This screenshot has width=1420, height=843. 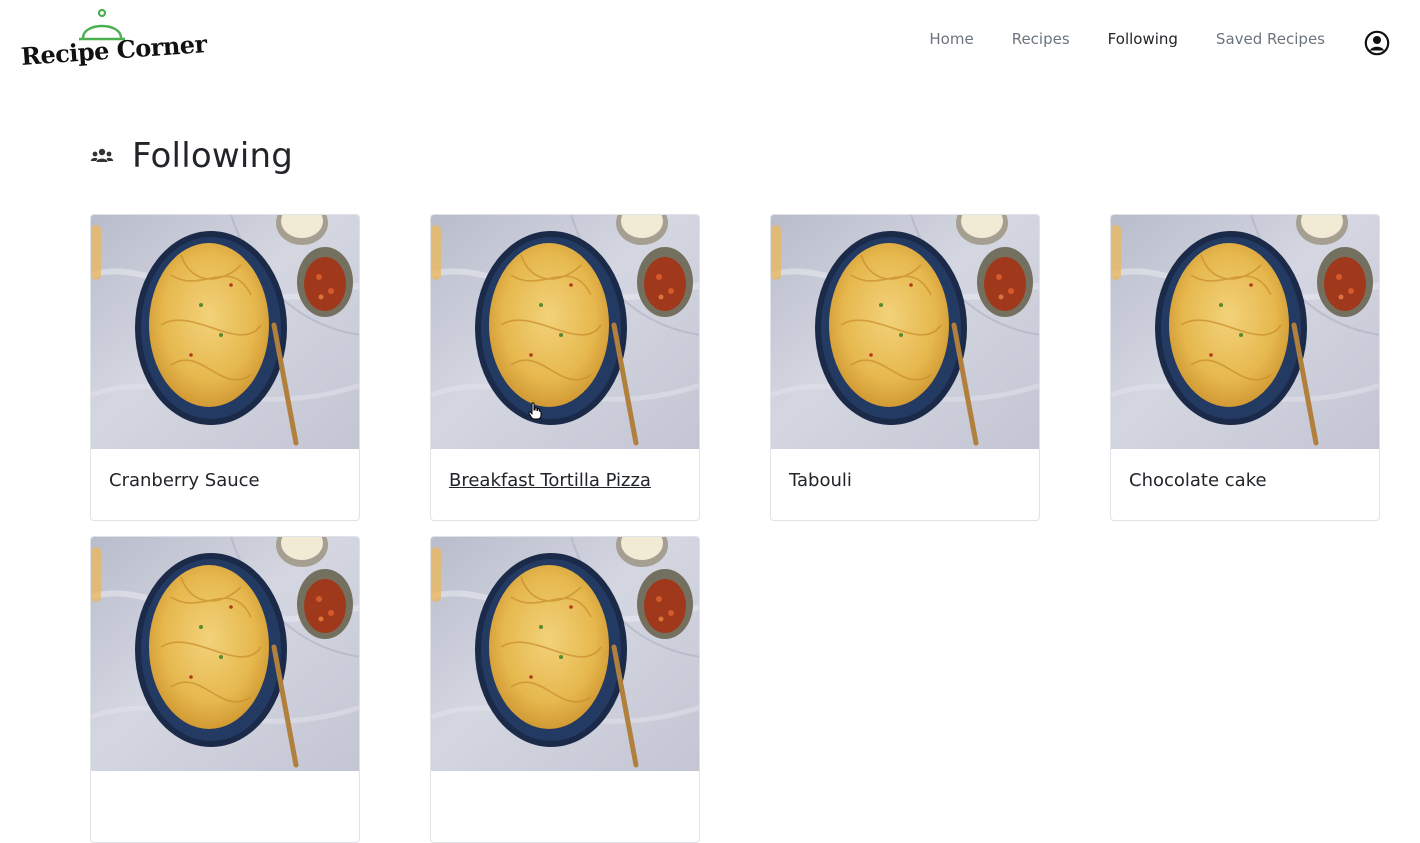 I want to click on recipe-card: Breakfast Tortilla Pizza, so click(x=565, y=367).